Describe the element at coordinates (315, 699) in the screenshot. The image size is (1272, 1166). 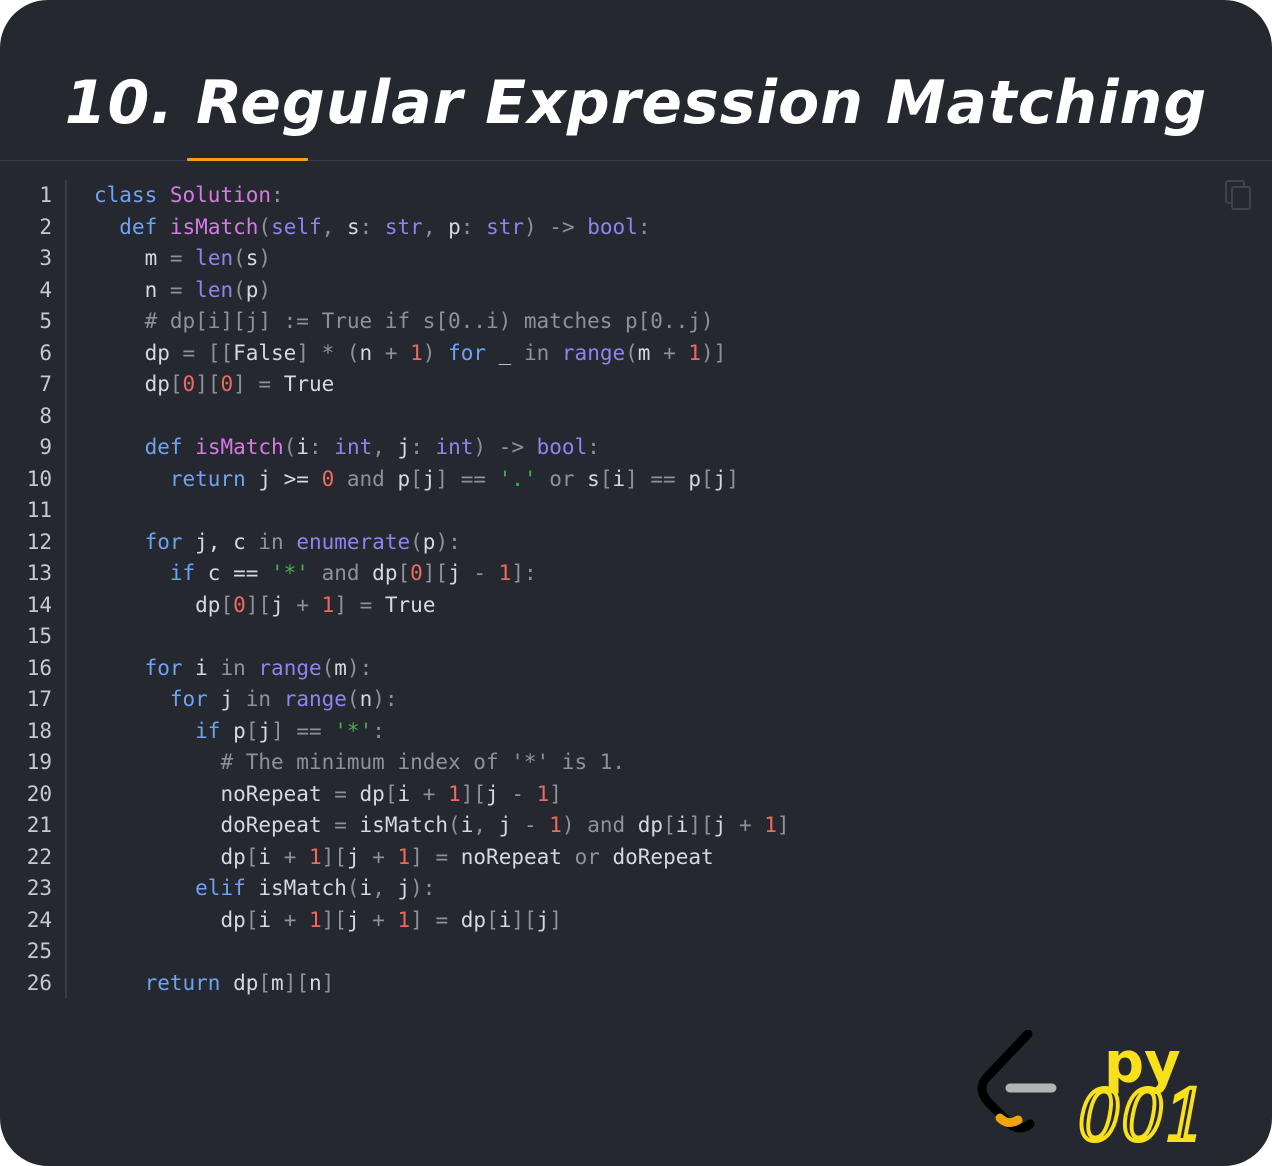
I see `code-token: range` at that location.